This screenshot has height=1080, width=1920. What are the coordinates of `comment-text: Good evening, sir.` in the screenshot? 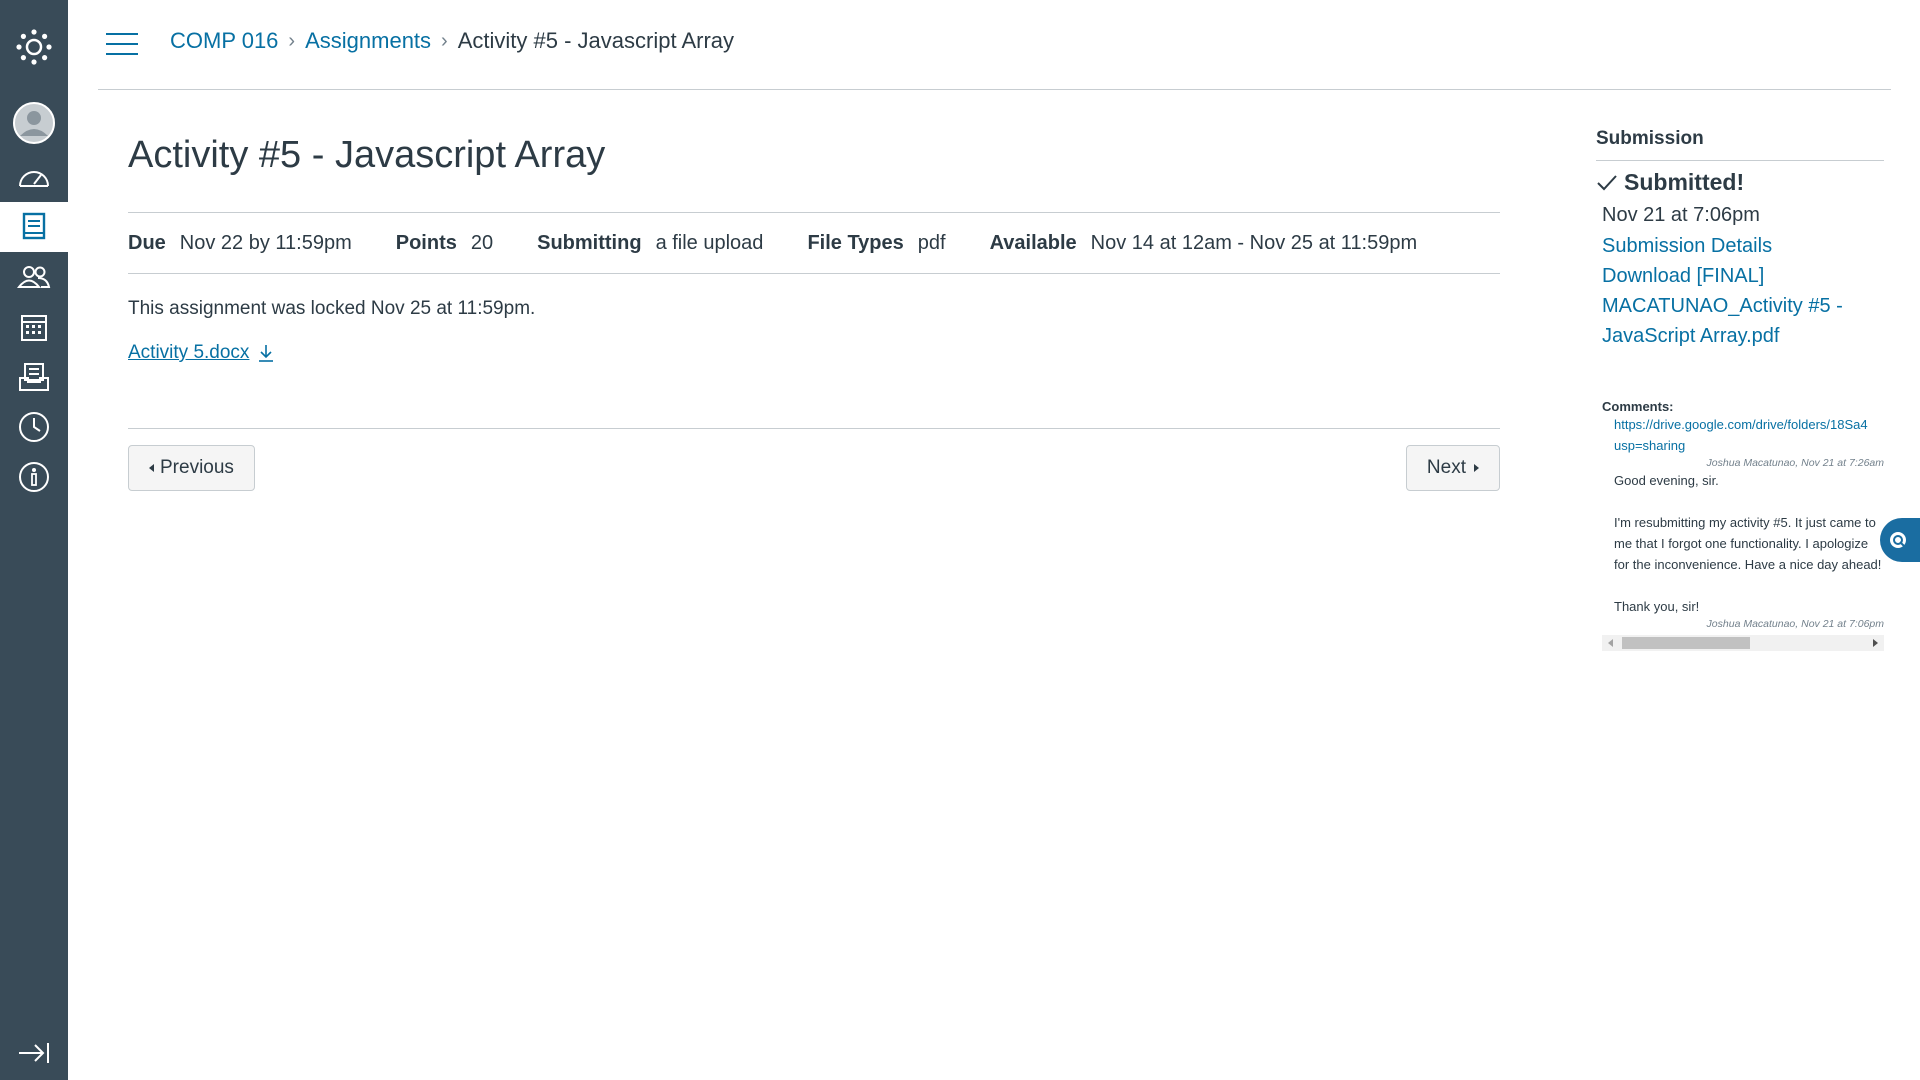 It's located at (1666, 480).